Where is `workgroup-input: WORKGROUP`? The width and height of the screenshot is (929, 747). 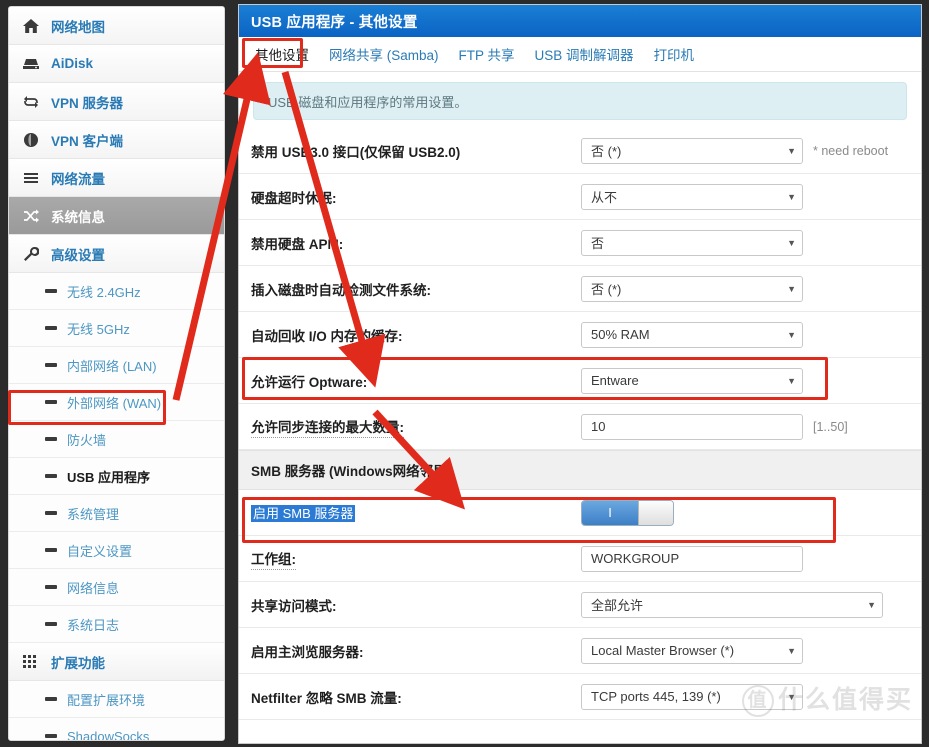 workgroup-input: WORKGROUP is located at coordinates (692, 558).